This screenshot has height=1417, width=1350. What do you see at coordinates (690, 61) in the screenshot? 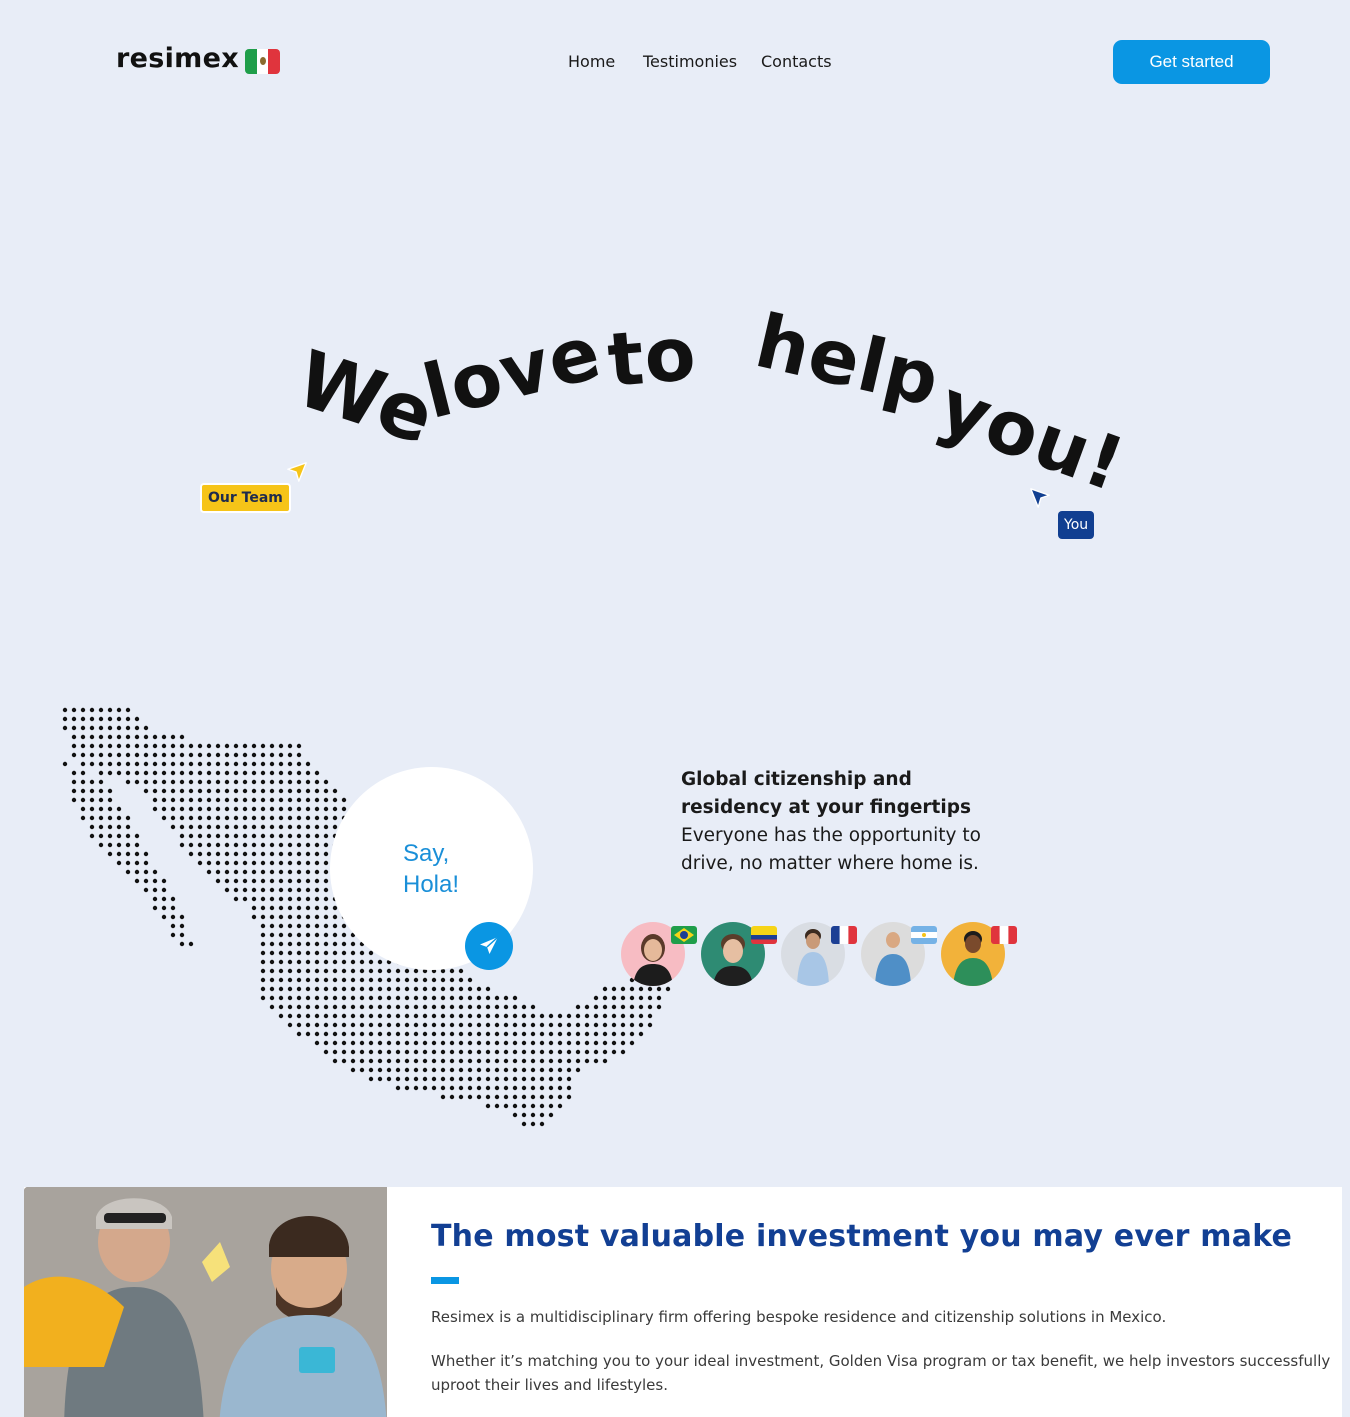
I see `nav-testimonies: Testimonies` at bounding box center [690, 61].